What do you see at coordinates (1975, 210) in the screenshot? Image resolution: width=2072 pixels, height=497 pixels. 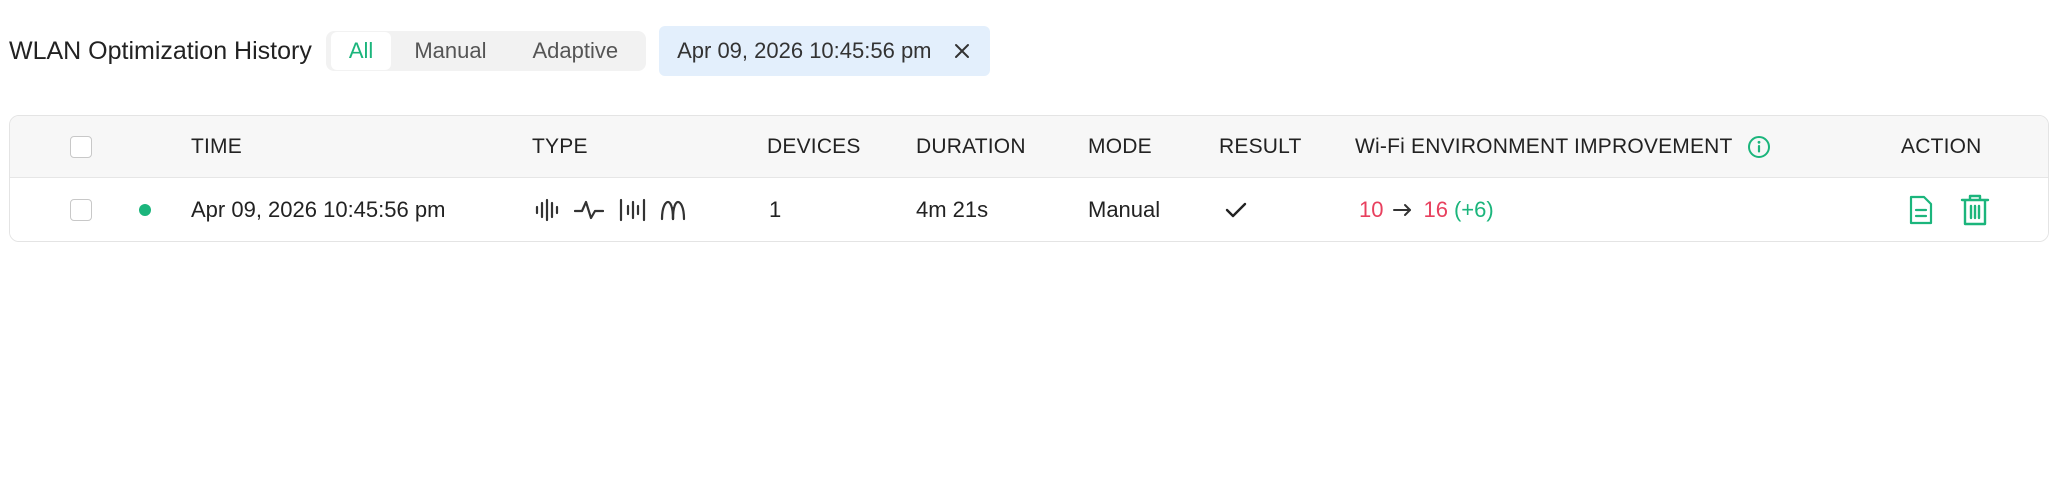 I see `delete-icon` at bounding box center [1975, 210].